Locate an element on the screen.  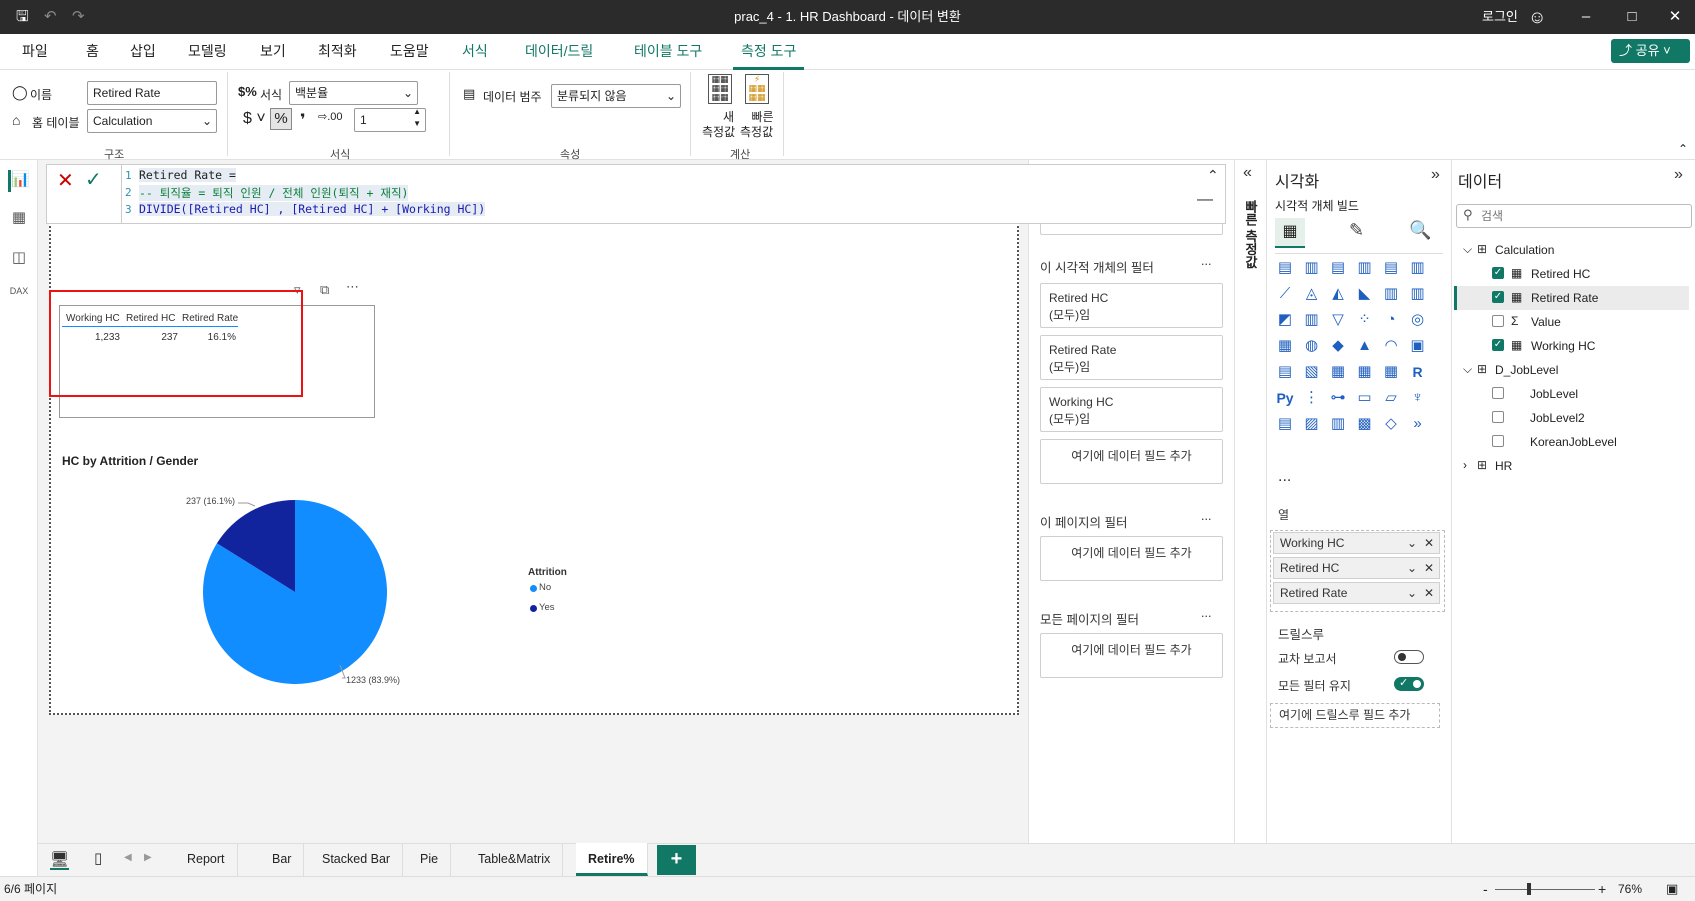
zoom-out-icon: - is located at coordinates (1485, 889).